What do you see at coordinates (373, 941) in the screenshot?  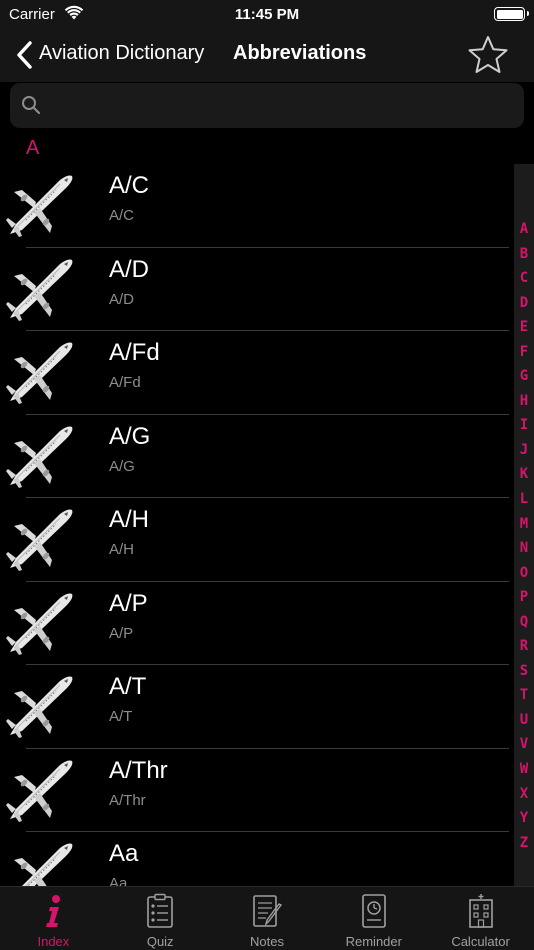 I see `tab-label: Reminder` at bounding box center [373, 941].